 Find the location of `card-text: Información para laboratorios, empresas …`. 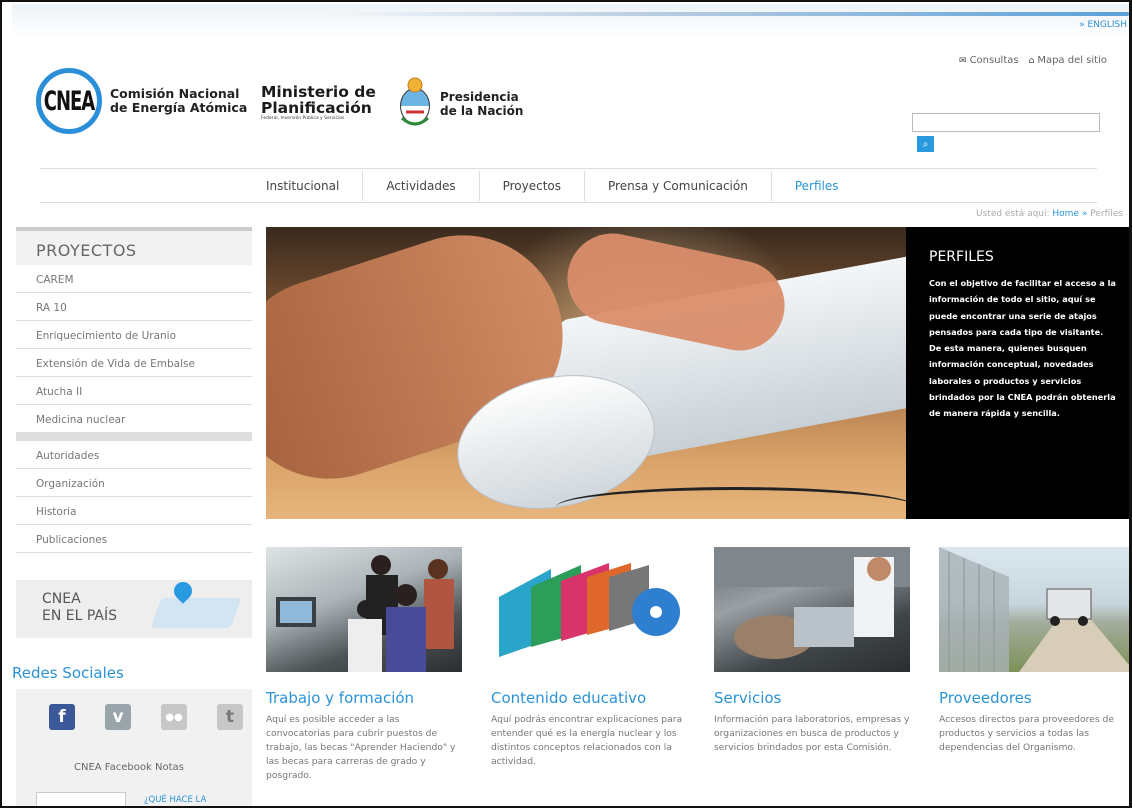

card-text: Información para laboratorios, empresas … is located at coordinates (812, 733).